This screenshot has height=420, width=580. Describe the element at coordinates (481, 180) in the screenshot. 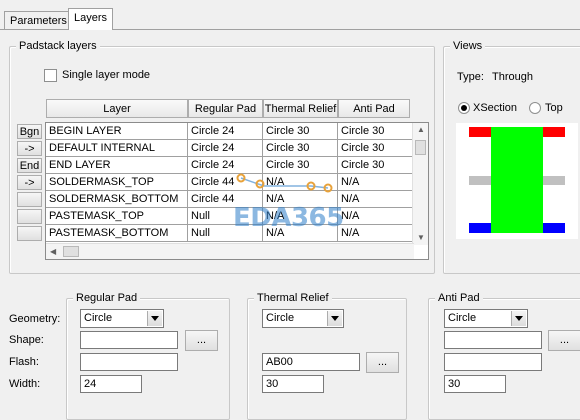

I see `inner-pad-left` at that location.